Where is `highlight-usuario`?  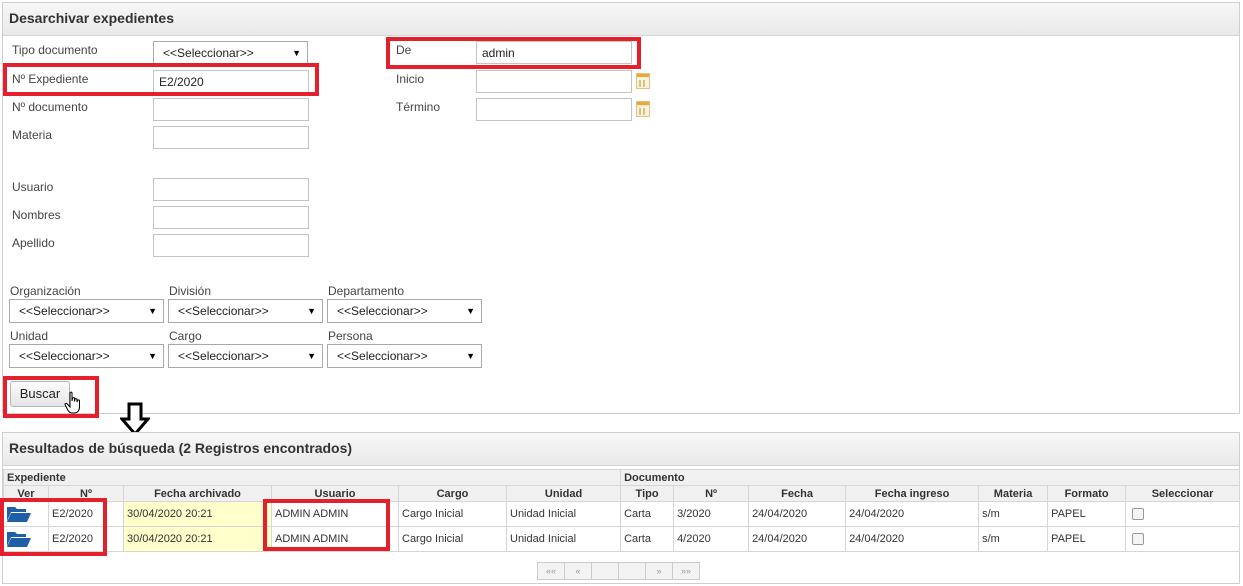 highlight-usuario is located at coordinates (326, 525).